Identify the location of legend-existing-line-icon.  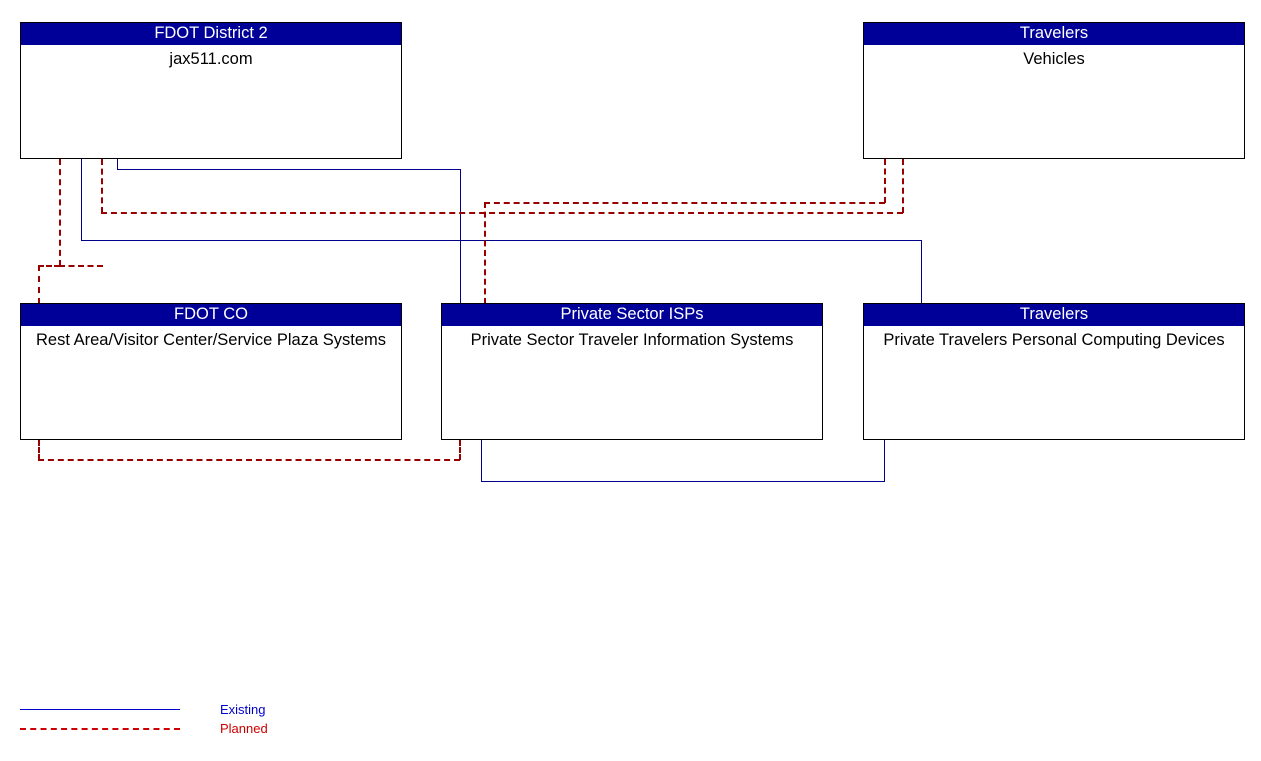
(100, 709).